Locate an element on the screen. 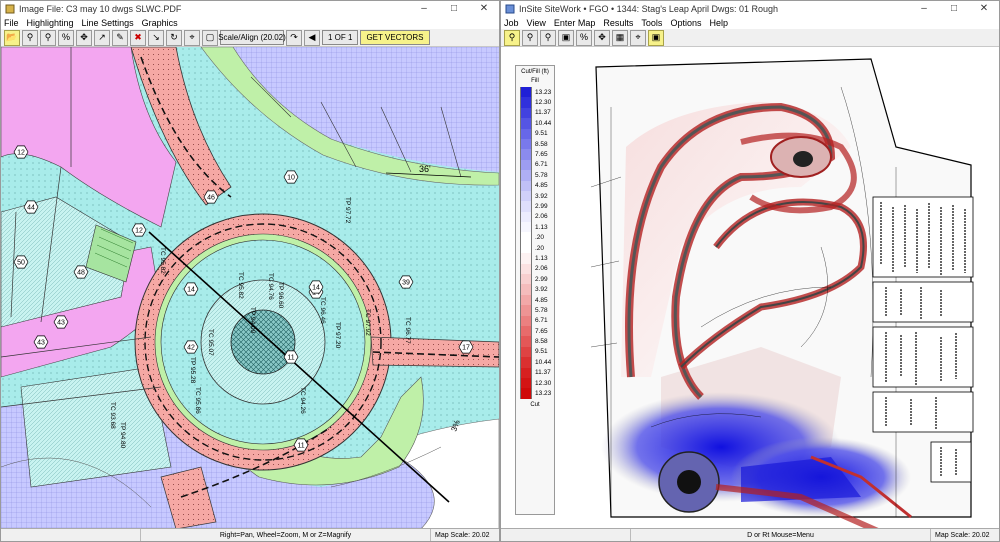  status-help-text: D or Rt Mouse=Menu is located at coordinates (781, 535).